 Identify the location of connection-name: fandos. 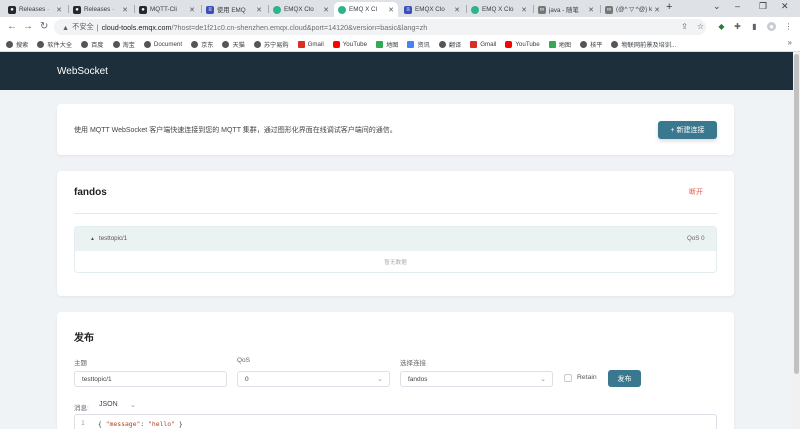
(90, 192).